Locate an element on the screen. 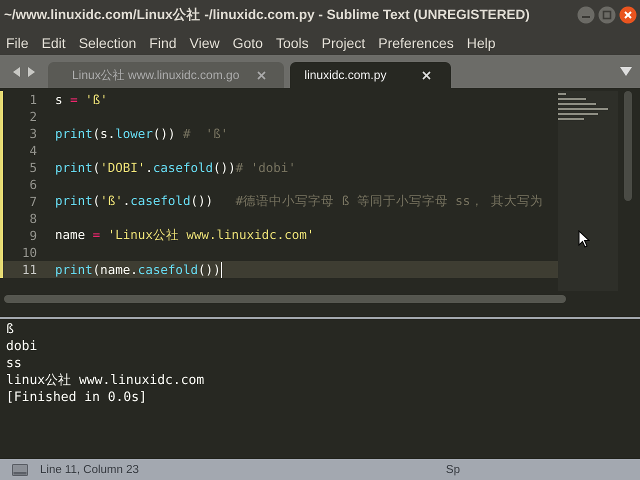 Image resolution: width=640 pixels, height=480 pixels. code-line: print(name.casefold()) is located at coordinates (138, 269).